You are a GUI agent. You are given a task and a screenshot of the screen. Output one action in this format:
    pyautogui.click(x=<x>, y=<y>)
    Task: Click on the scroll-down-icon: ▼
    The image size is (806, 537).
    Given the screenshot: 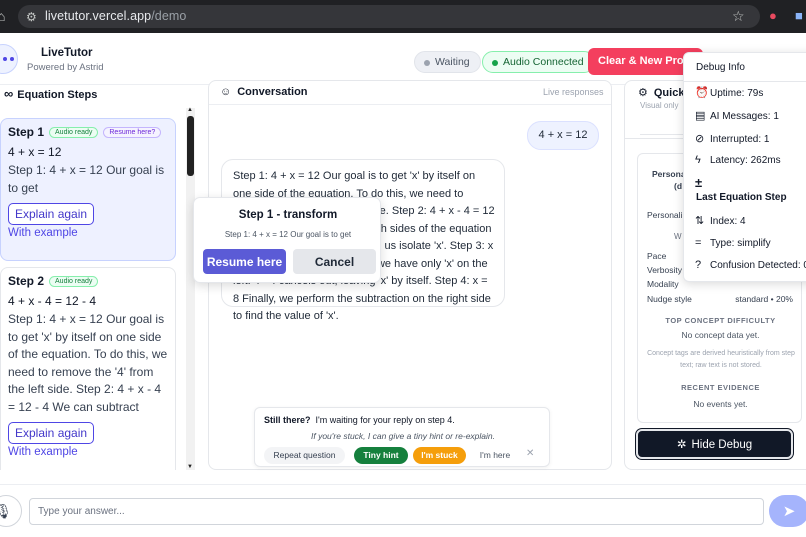 What is the action you would take?
    pyautogui.click(x=190, y=467)
    